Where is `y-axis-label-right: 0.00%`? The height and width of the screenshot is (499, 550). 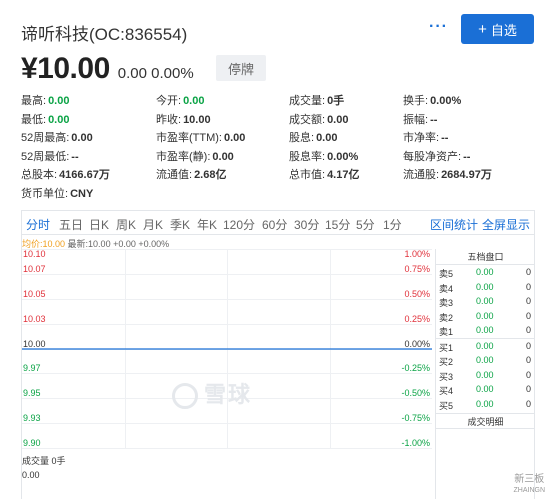 y-axis-label-right: 0.00% is located at coordinates (417, 343).